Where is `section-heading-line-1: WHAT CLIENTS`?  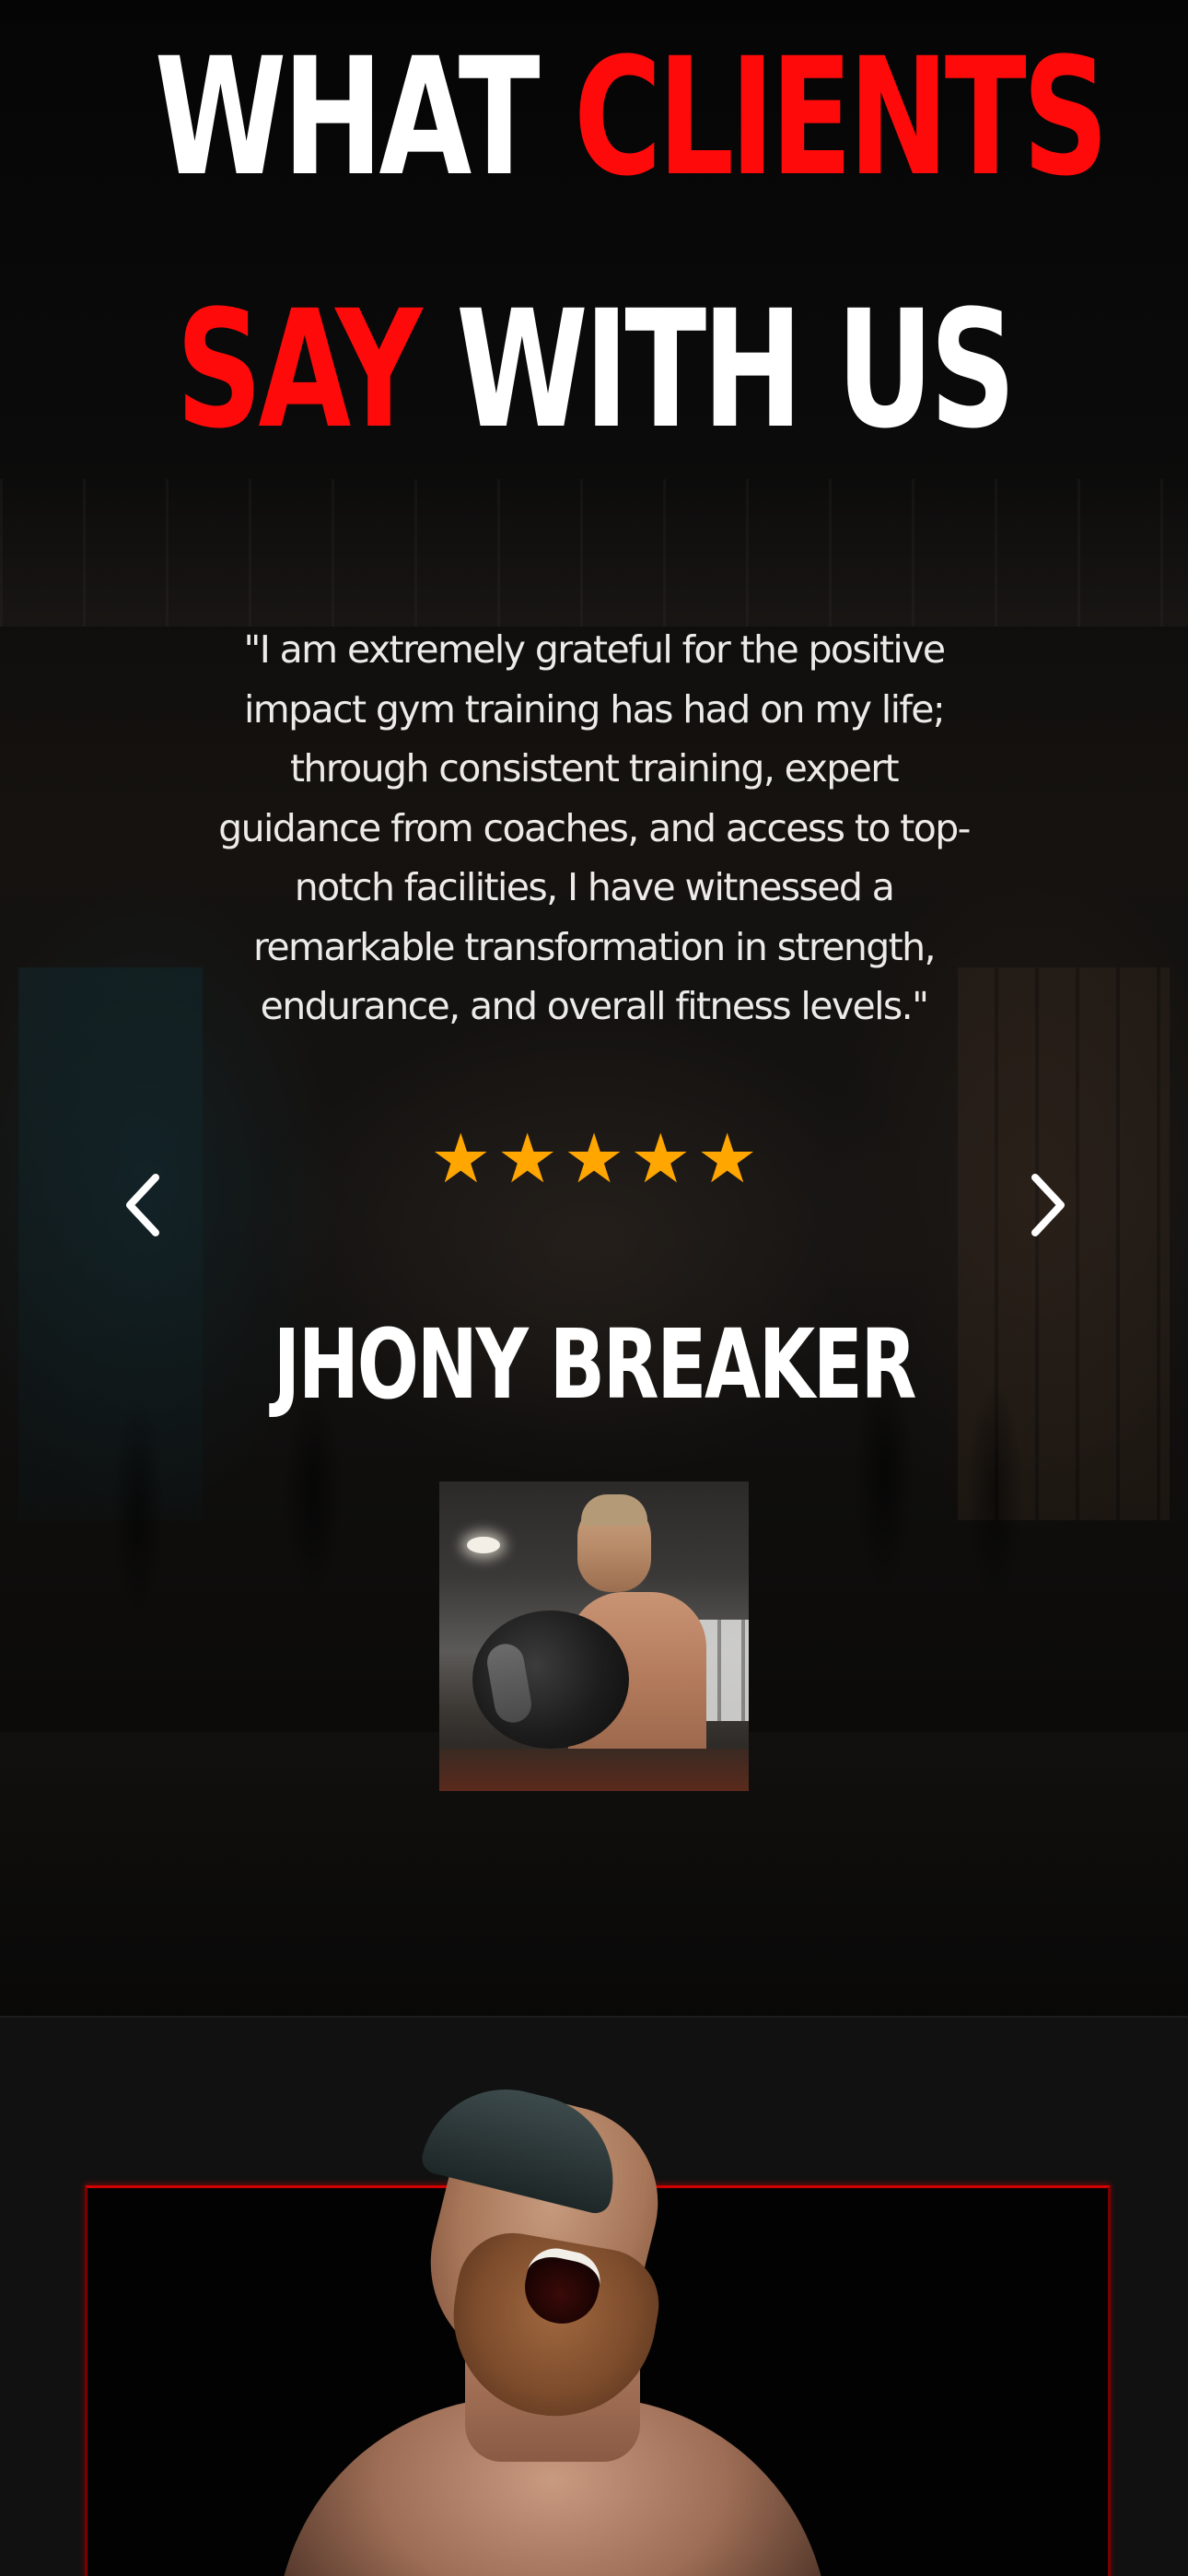
section-heading-line-1: WHAT CLIENTS is located at coordinates (632, 118).